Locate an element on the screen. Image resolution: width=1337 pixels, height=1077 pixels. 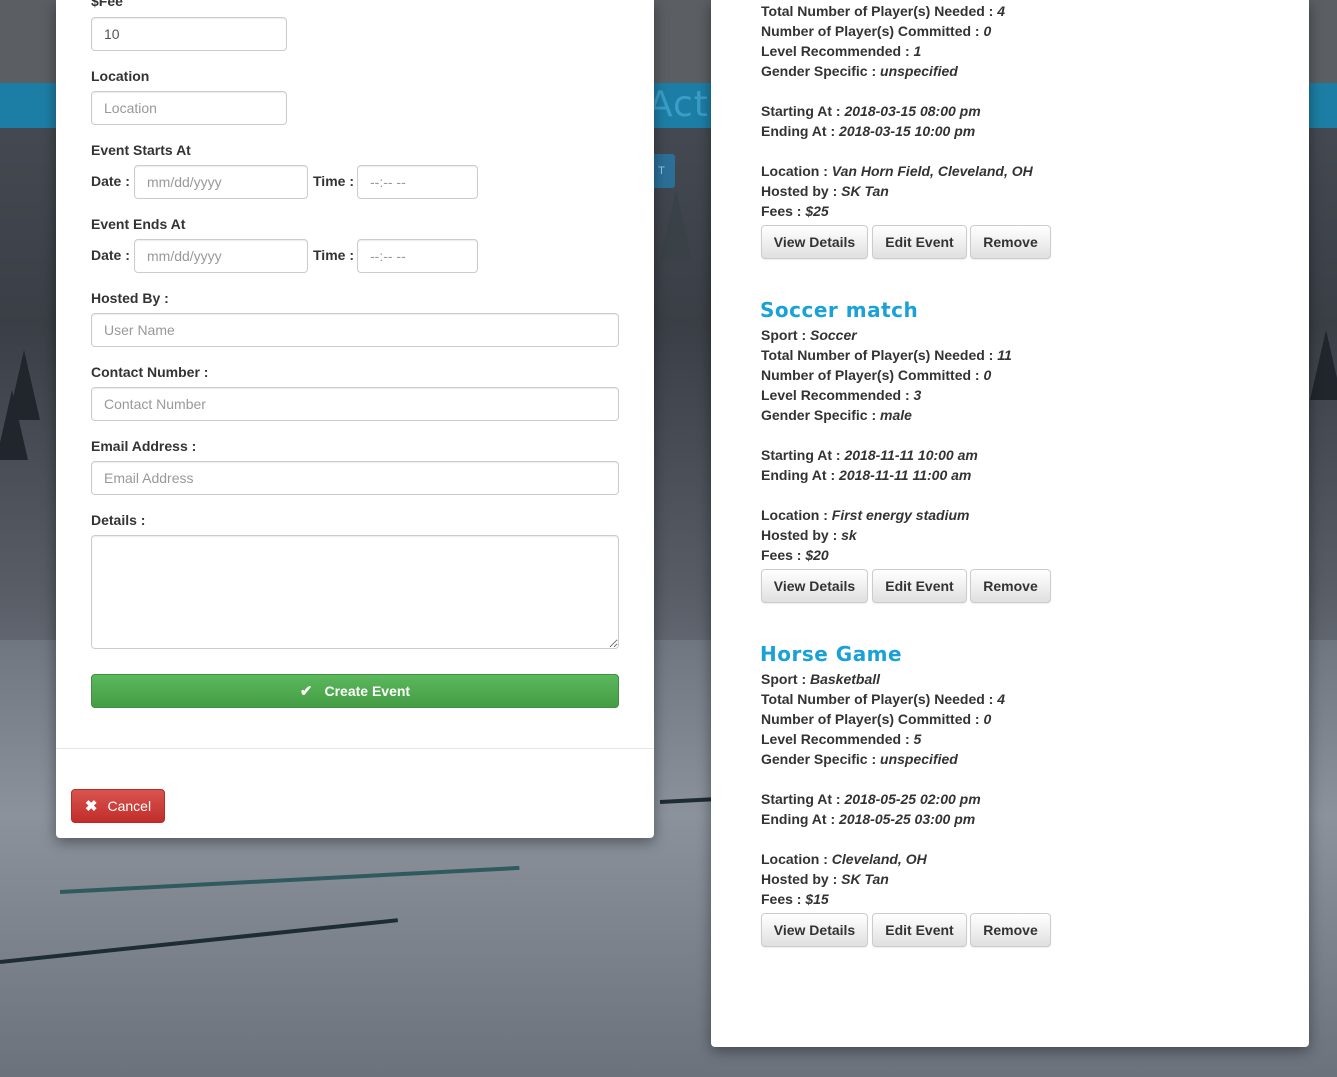
end-time-label: Time : is located at coordinates (333, 255).